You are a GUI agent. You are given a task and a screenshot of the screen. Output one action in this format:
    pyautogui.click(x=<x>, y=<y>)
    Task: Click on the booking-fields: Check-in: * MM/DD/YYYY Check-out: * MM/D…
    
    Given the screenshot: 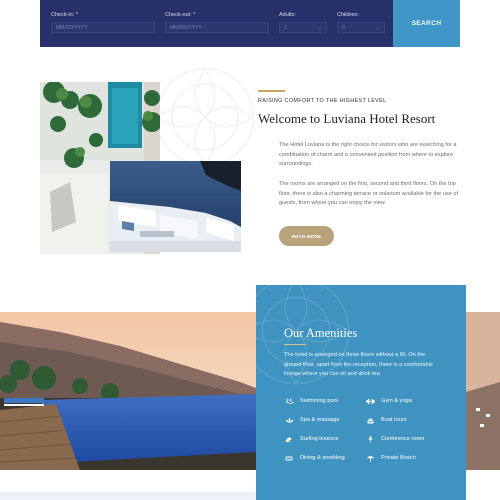 What is the action you would take?
    pyautogui.click(x=216, y=23)
    